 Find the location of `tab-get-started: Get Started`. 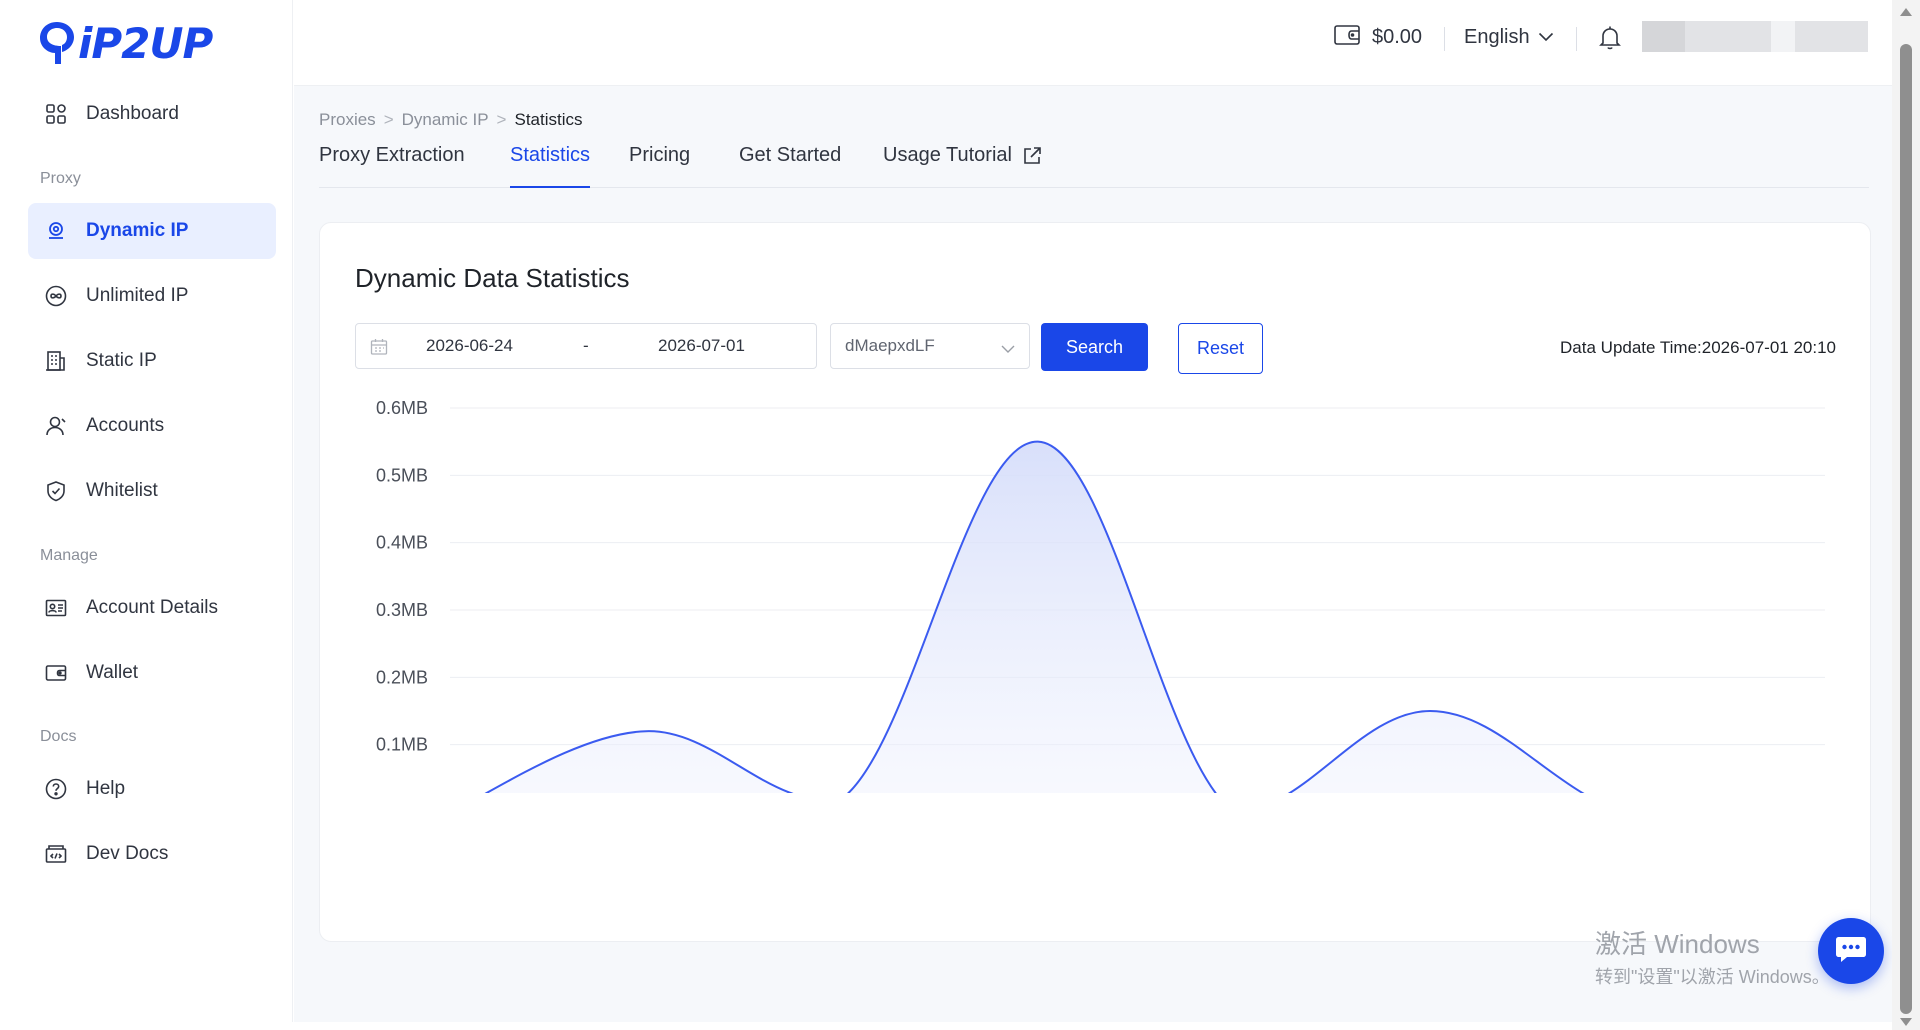

tab-get-started: Get Started is located at coordinates (790, 166).